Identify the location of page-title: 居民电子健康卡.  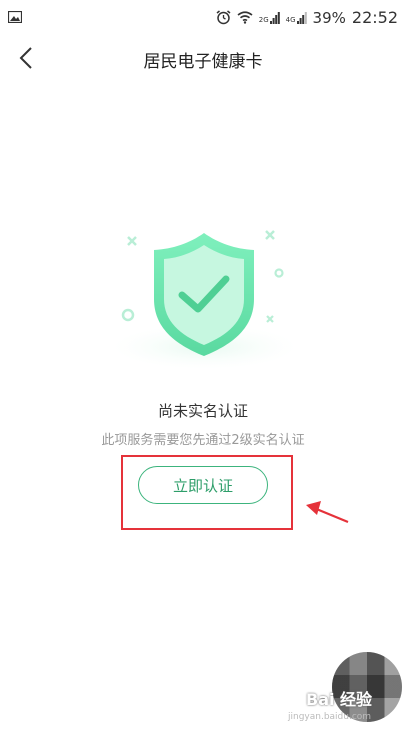
(203, 62).